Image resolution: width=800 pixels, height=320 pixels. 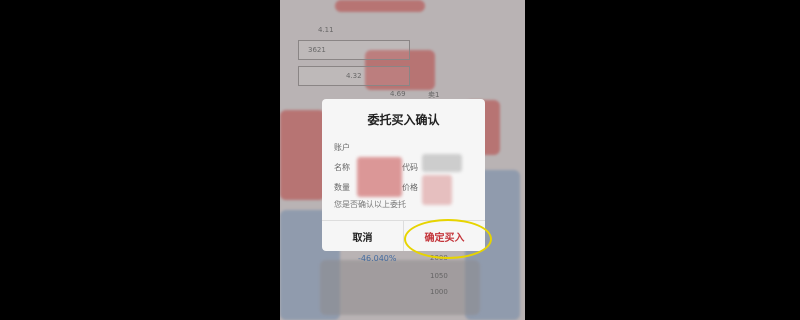 I want to click on confirm-hint: 您是否确认以上委托, so click(x=370, y=204).